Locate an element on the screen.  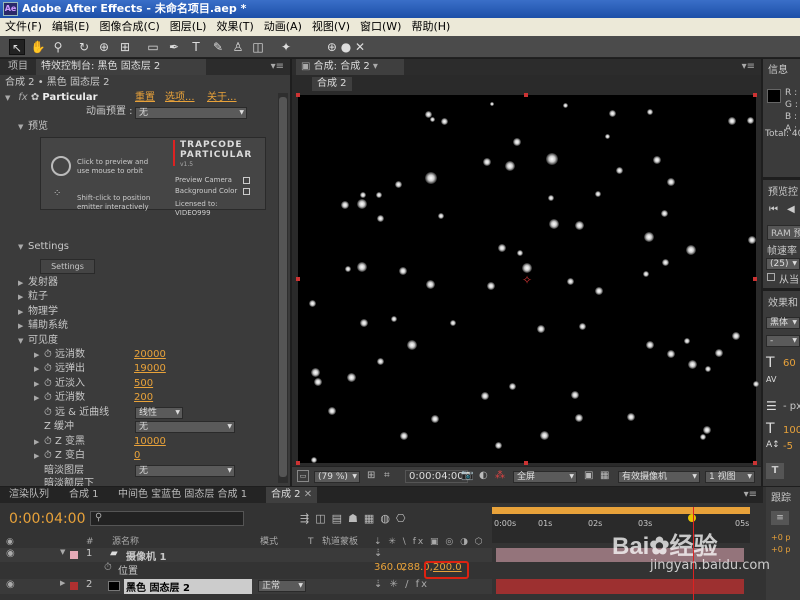
menu-window: 窗口(W) is located at coordinates (380, 27).